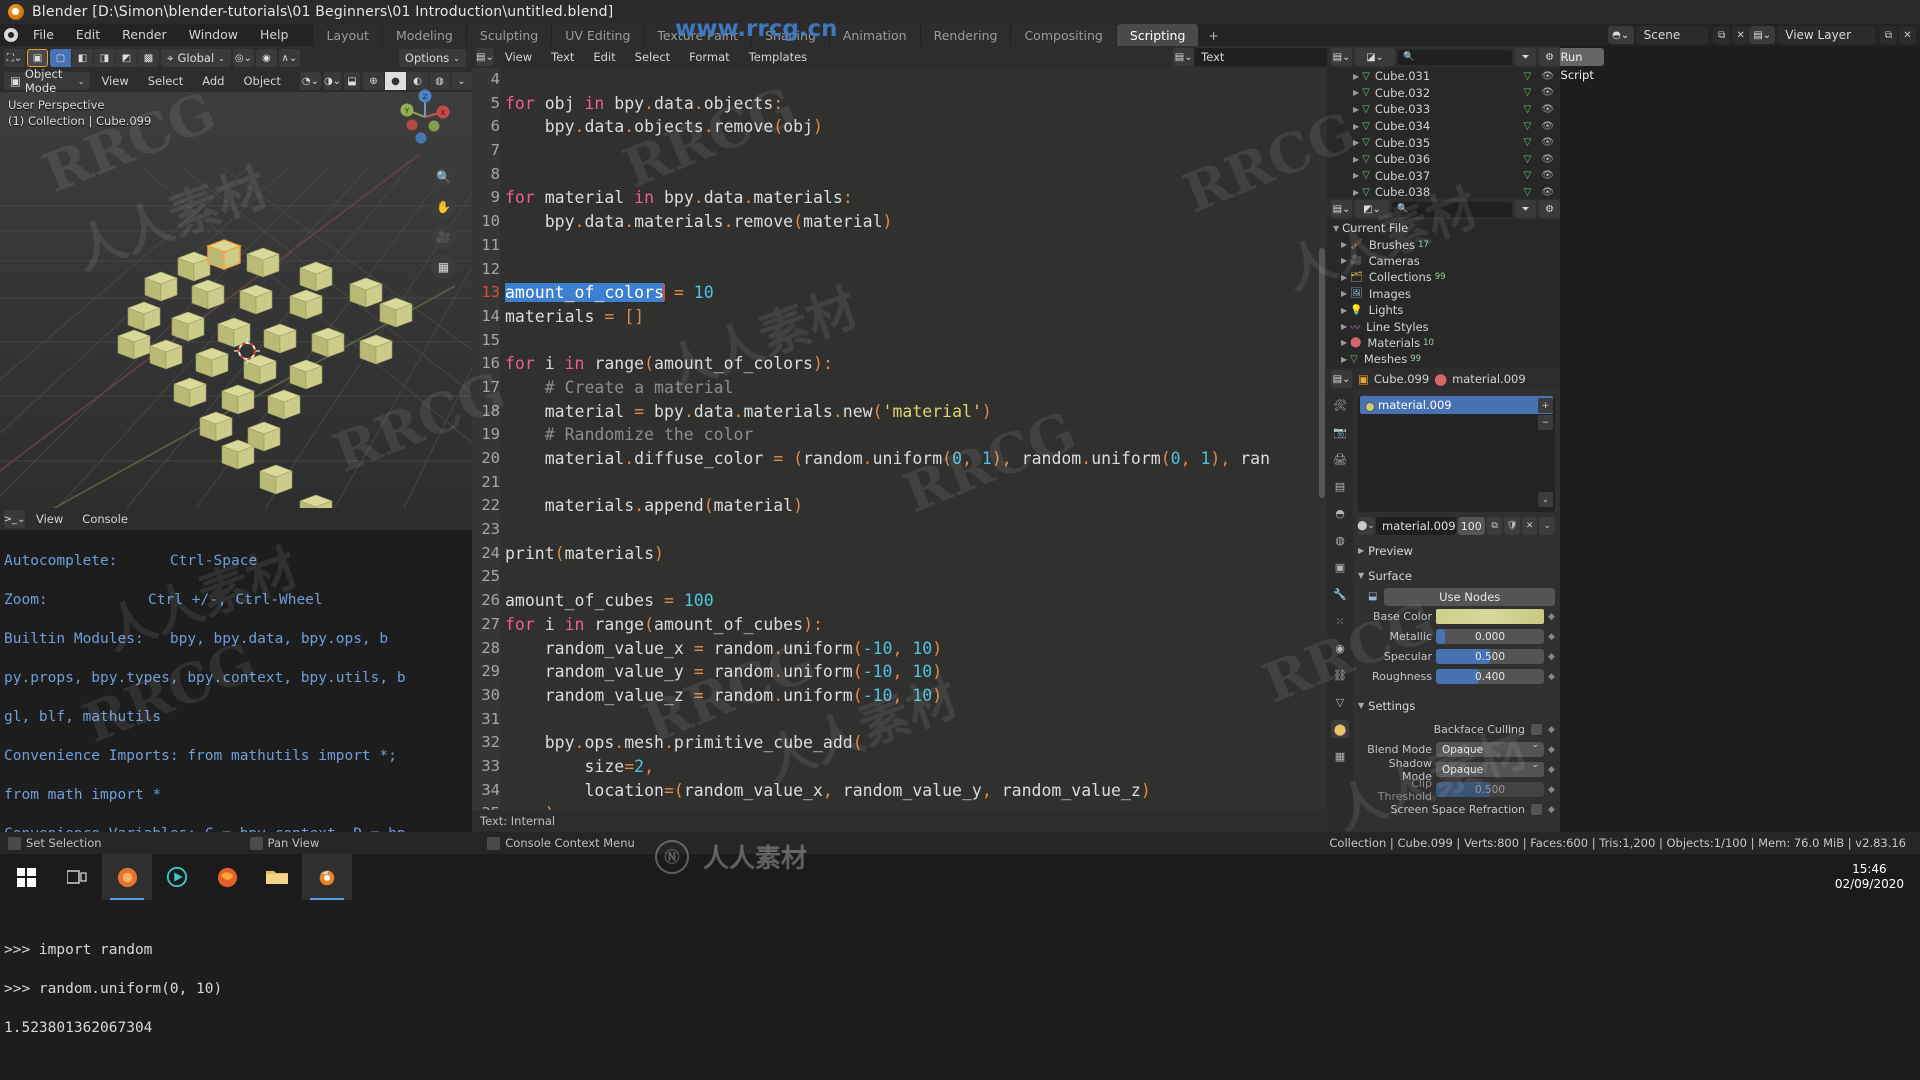 This screenshot has width=1920, height=1080. Describe the element at coordinates (352, 81) in the screenshot. I see `xray-toggle-icon: ⬓` at that location.